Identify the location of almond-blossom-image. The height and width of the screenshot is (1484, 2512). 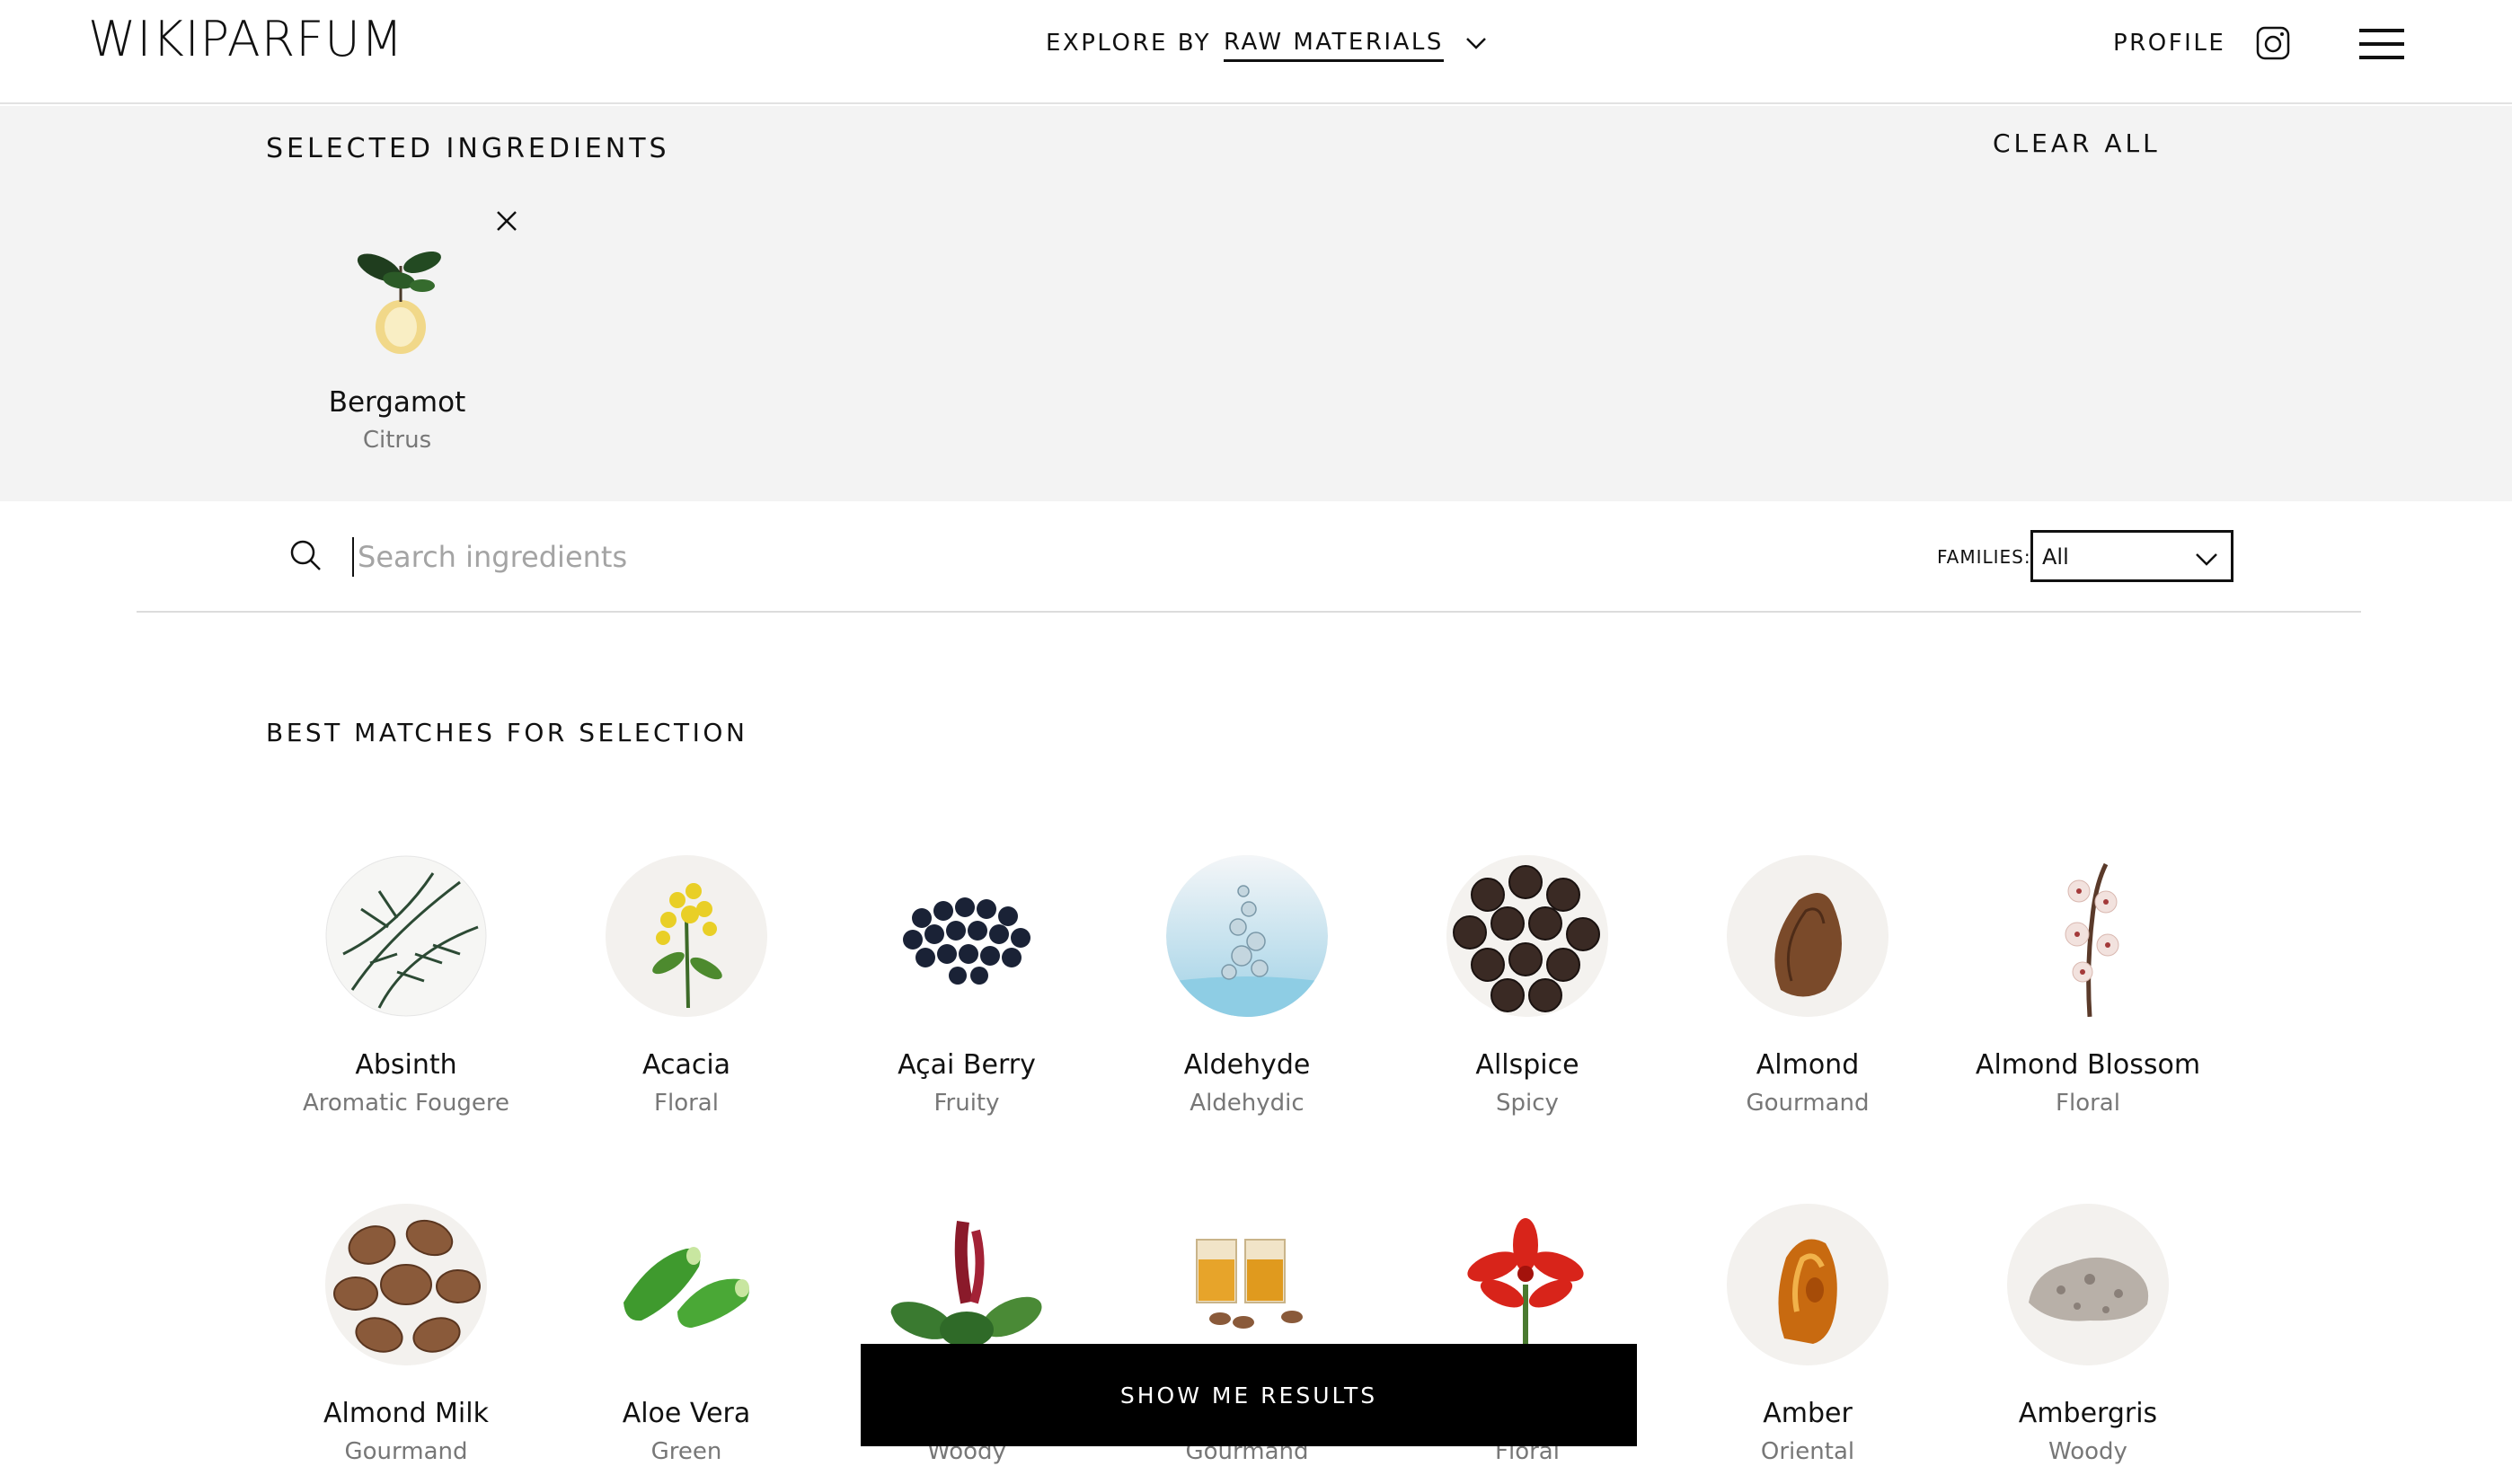
(2088, 936).